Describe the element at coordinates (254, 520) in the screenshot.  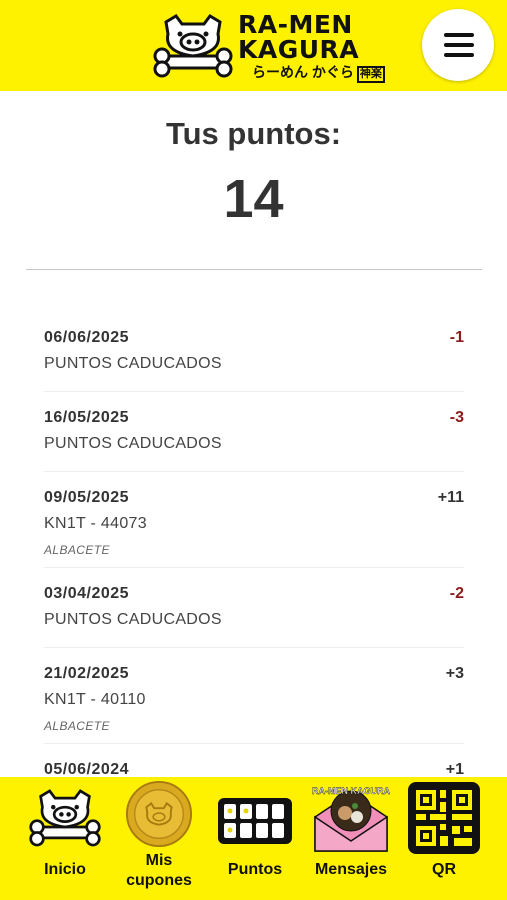
I see `history-entry: 09/05/2025 +11 KN1T - 44073 ALBACETE` at that location.